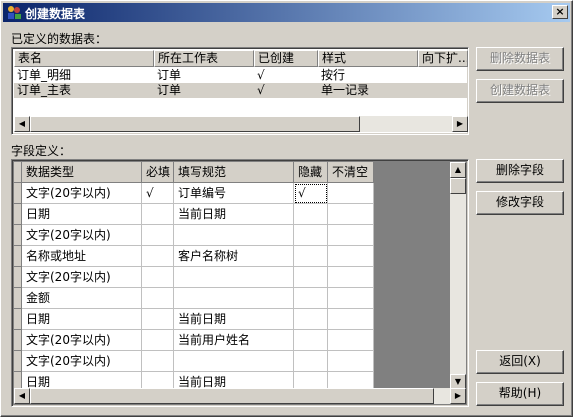 This screenshot has width=573, height=417. I want to click on column-header-hidden: 隐藏, so click(311, 172).